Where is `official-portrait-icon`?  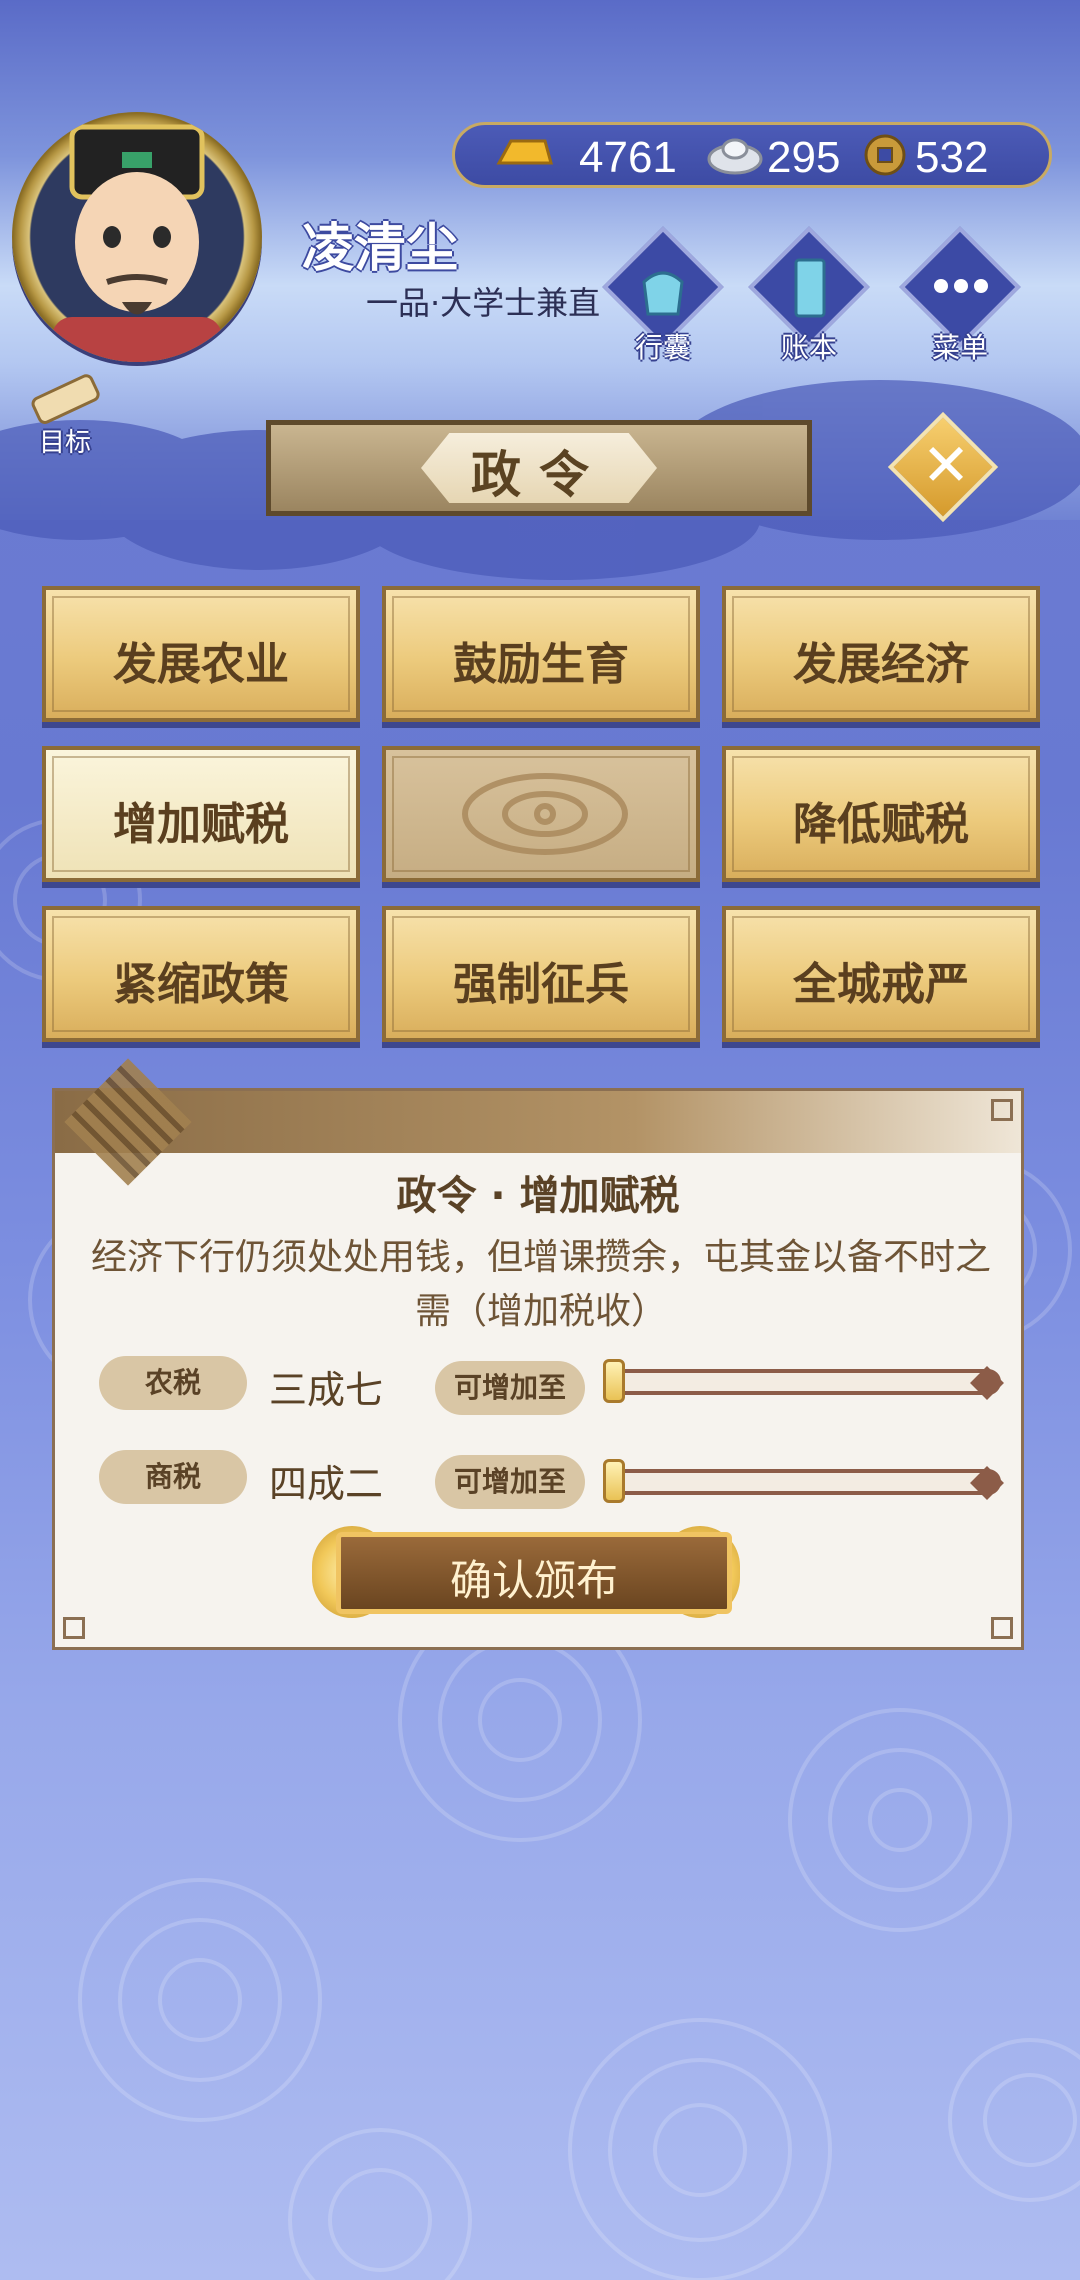
official-portrait-icon is located at coordinates (137, 243).